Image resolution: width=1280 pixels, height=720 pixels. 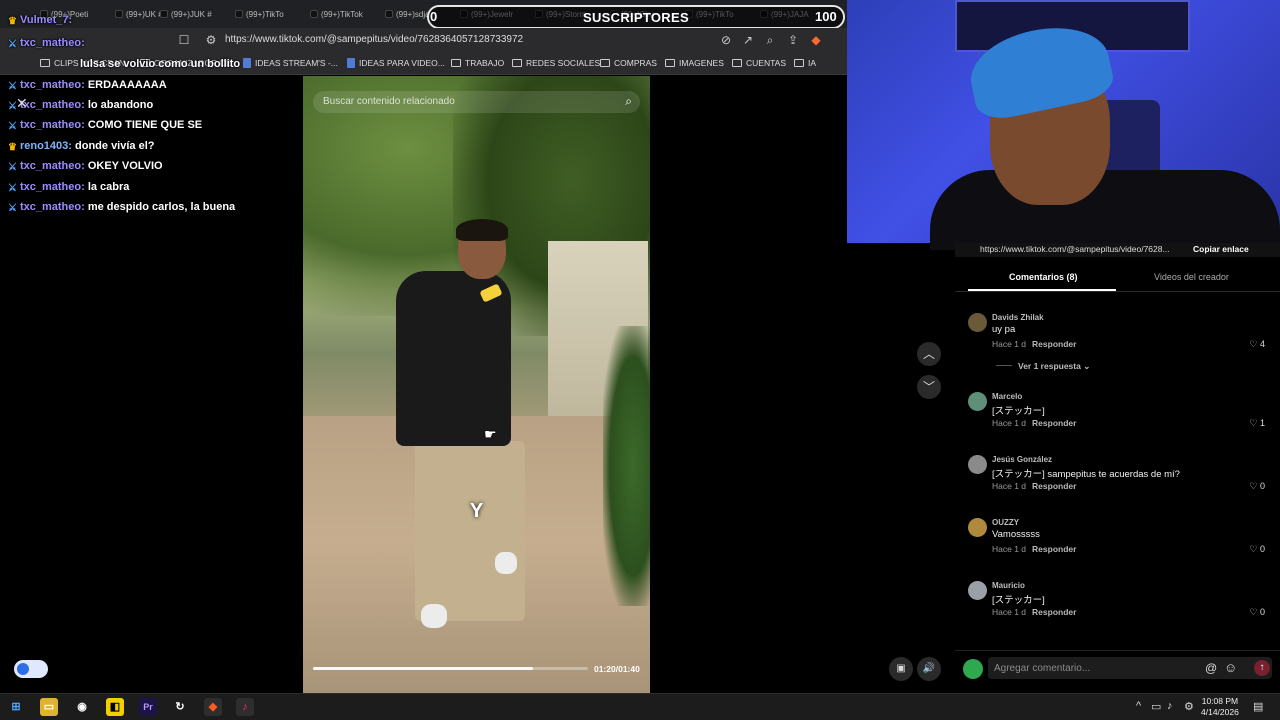 What do you see at coordinates (1022, 459) in the screenshot?
I see `comment-author: Jesús González` at bounding box center [1022, 459].